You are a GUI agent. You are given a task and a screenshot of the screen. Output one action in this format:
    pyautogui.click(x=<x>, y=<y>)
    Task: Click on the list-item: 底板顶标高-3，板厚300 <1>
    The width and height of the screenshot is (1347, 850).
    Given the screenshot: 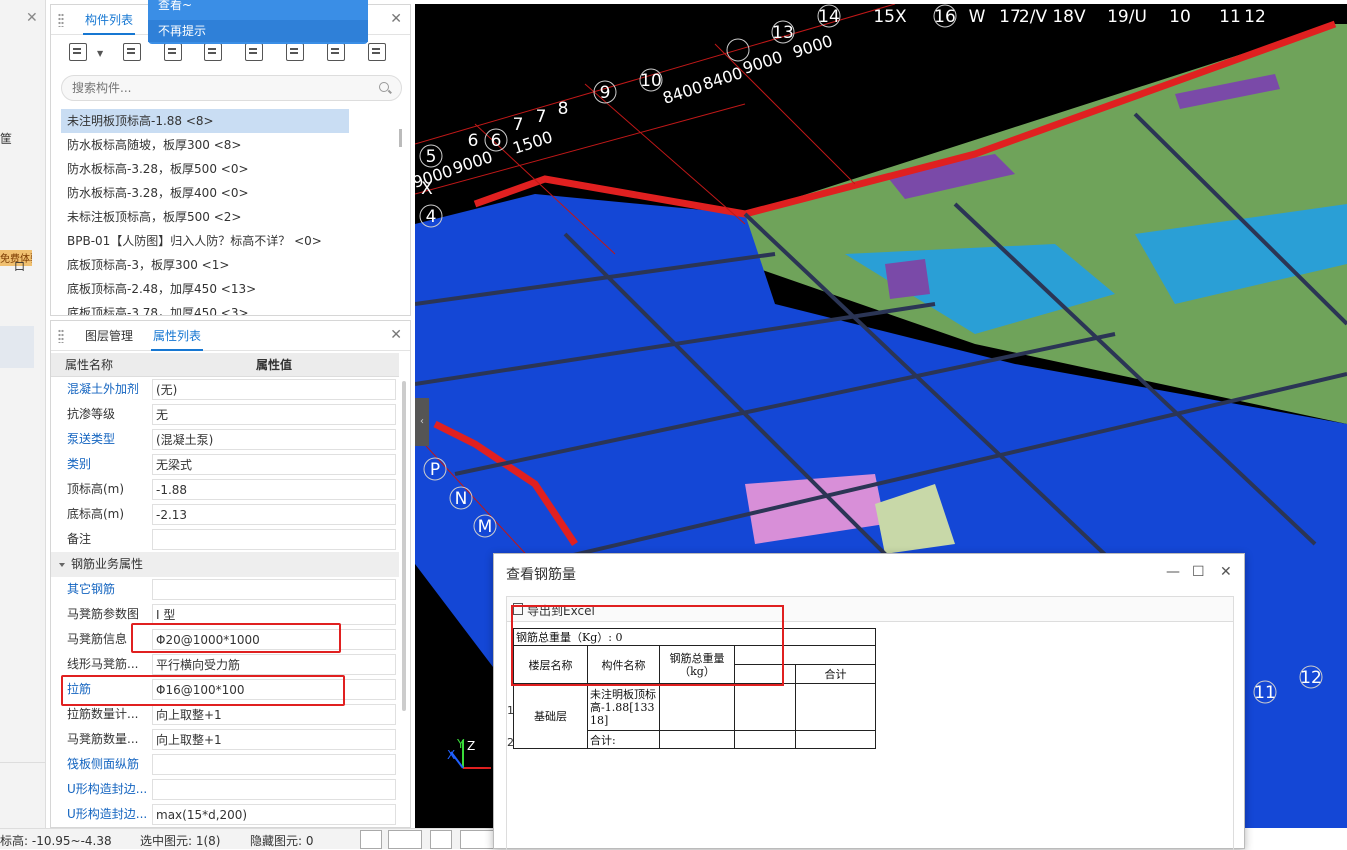 What is the action you would take?
    pyautogui.click(x=231, y=265)
    